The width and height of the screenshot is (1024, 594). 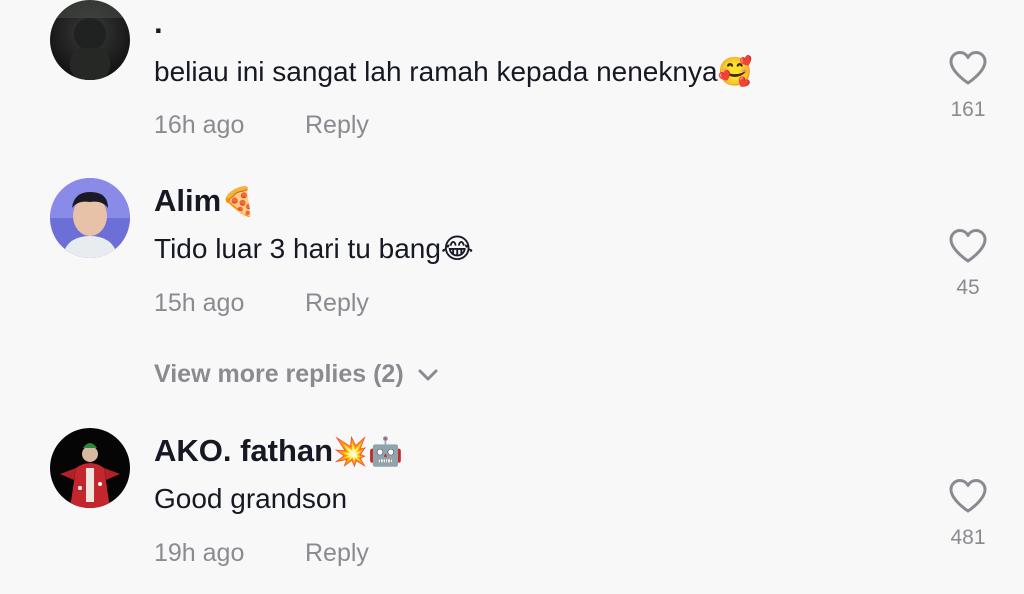 What do you see at coordinates (428, 374) in the screenshot?
I see `chevron-down-icon` at bounding box center [428, 374].